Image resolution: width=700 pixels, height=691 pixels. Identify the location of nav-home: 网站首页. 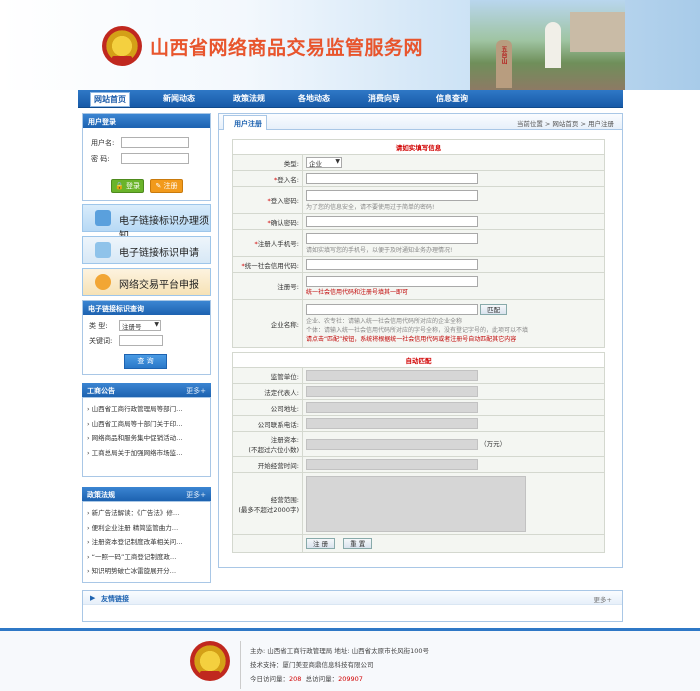
(110, 99).